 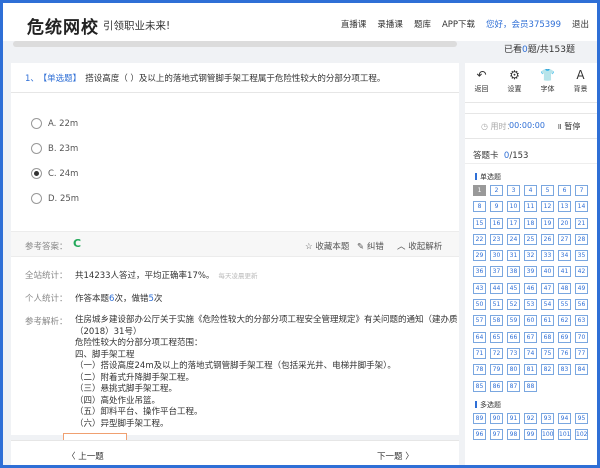 I want to click on favorite-button: ☆ 收藏本题, so click(x=327, y=246).